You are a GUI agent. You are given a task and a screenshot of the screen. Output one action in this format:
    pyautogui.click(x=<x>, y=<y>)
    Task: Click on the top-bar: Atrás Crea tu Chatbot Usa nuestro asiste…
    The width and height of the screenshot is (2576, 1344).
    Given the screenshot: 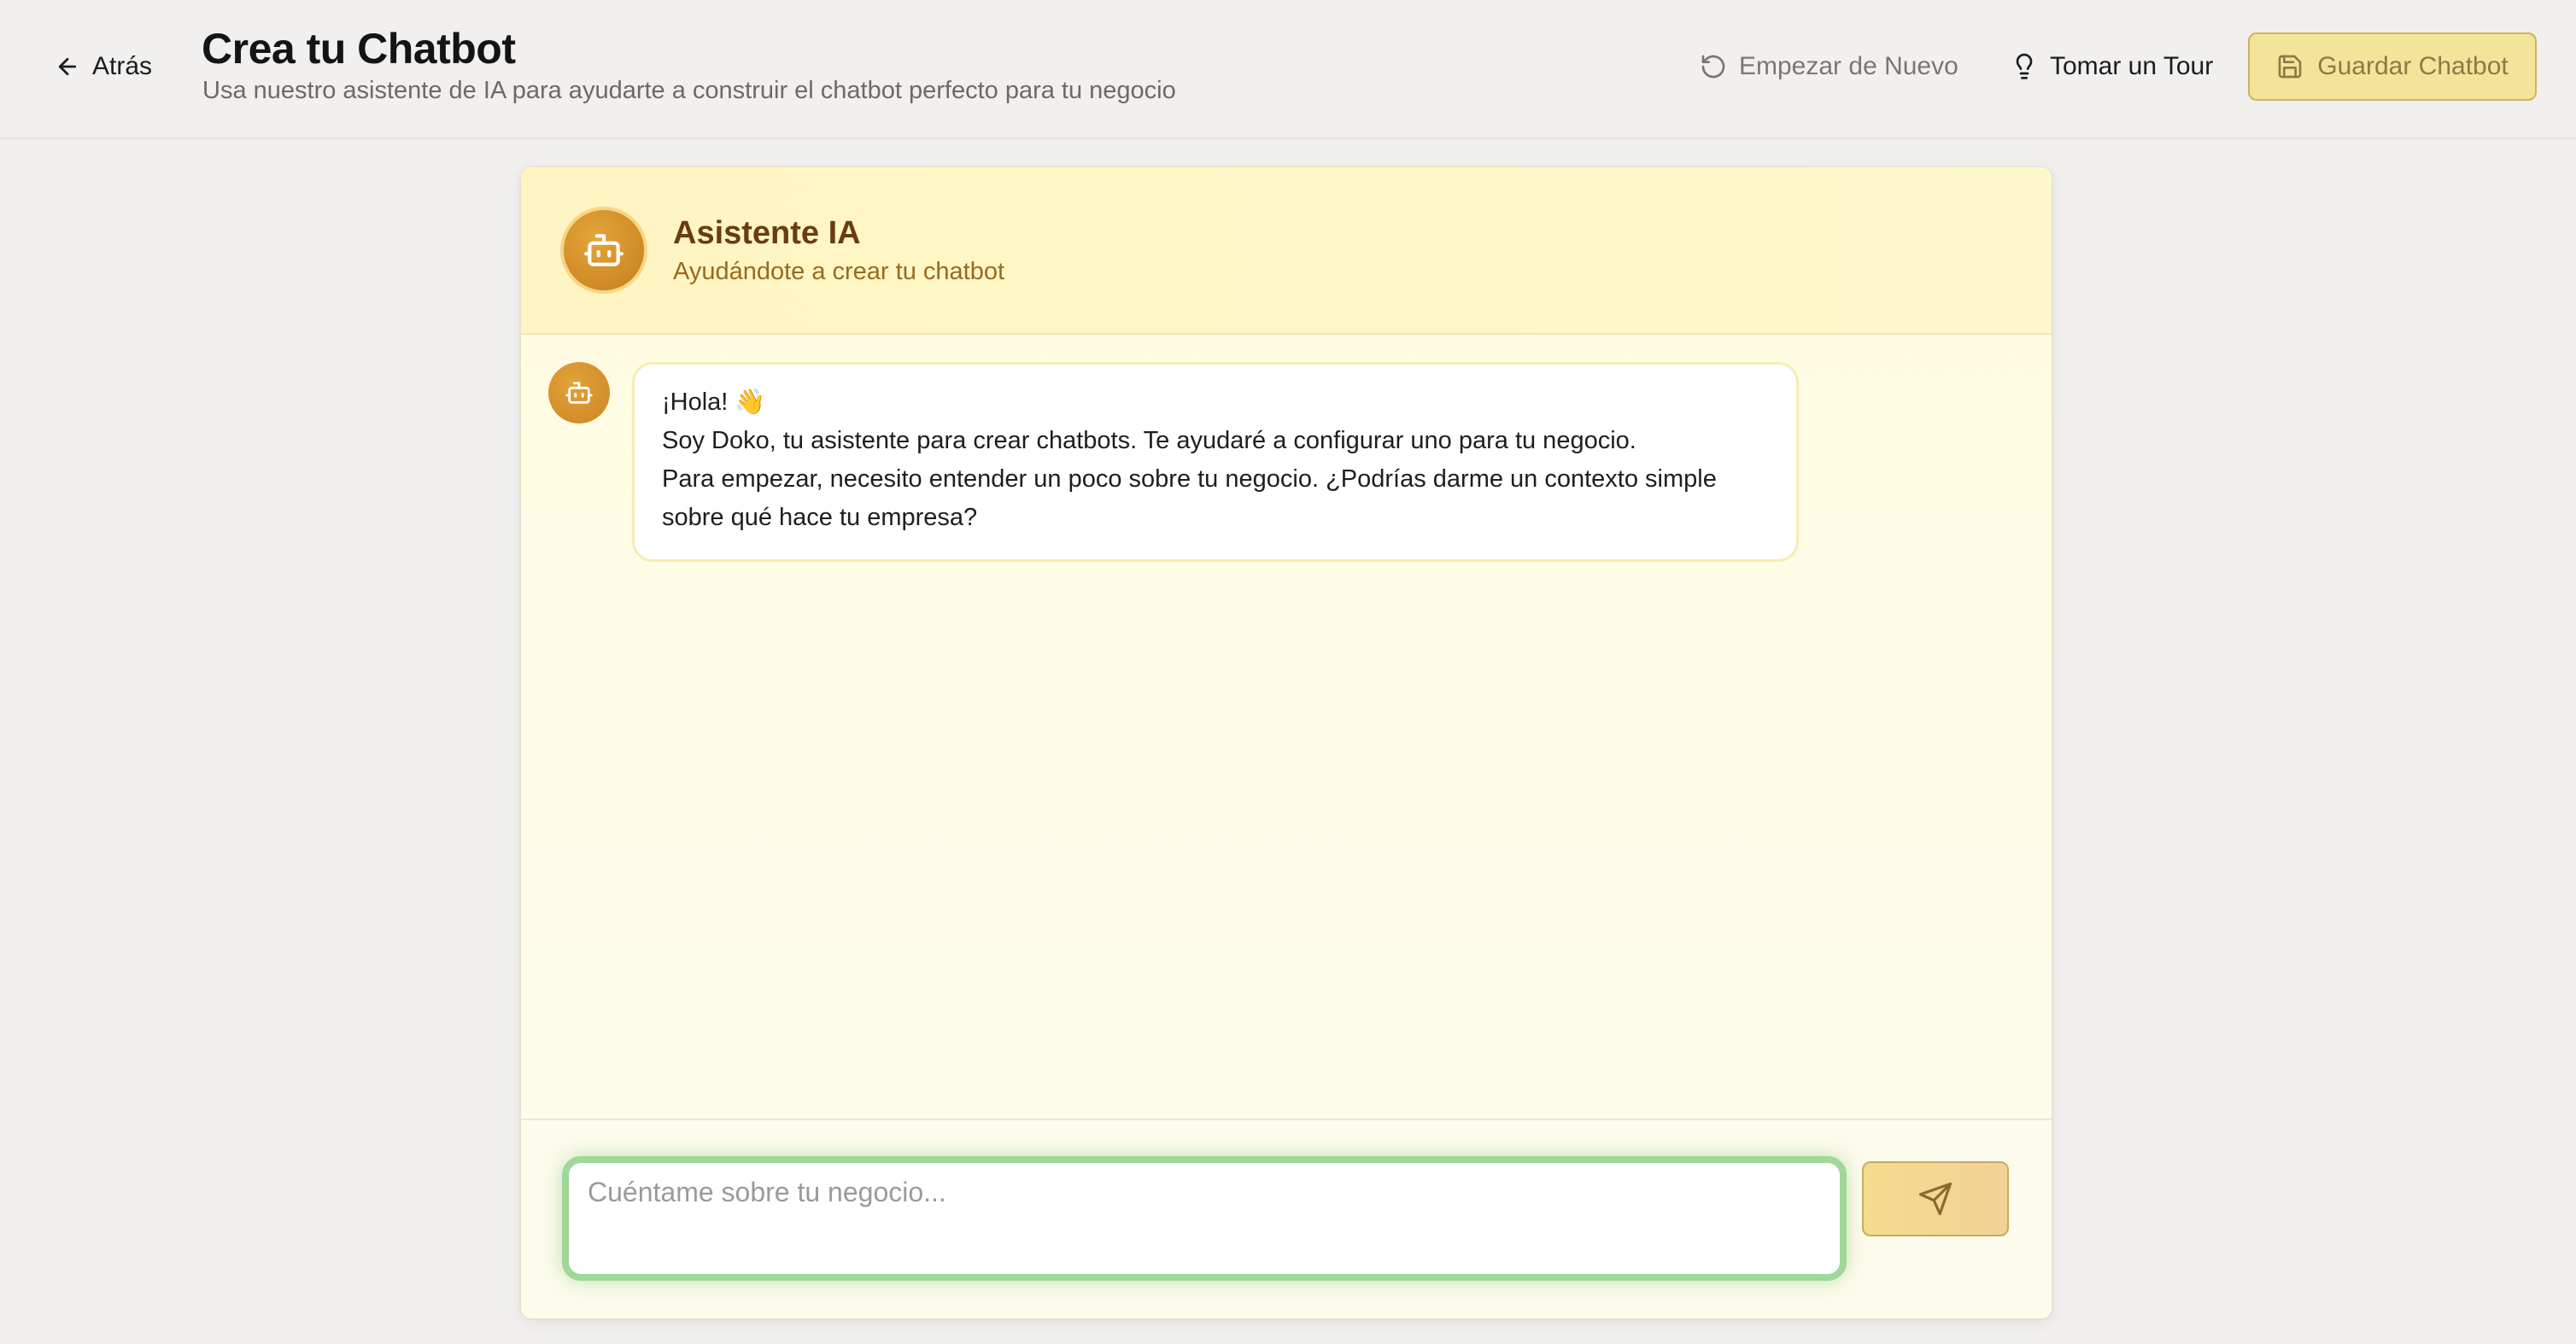 What is the action you would take?
    pyautogui.click(x=1288, y=69)
    